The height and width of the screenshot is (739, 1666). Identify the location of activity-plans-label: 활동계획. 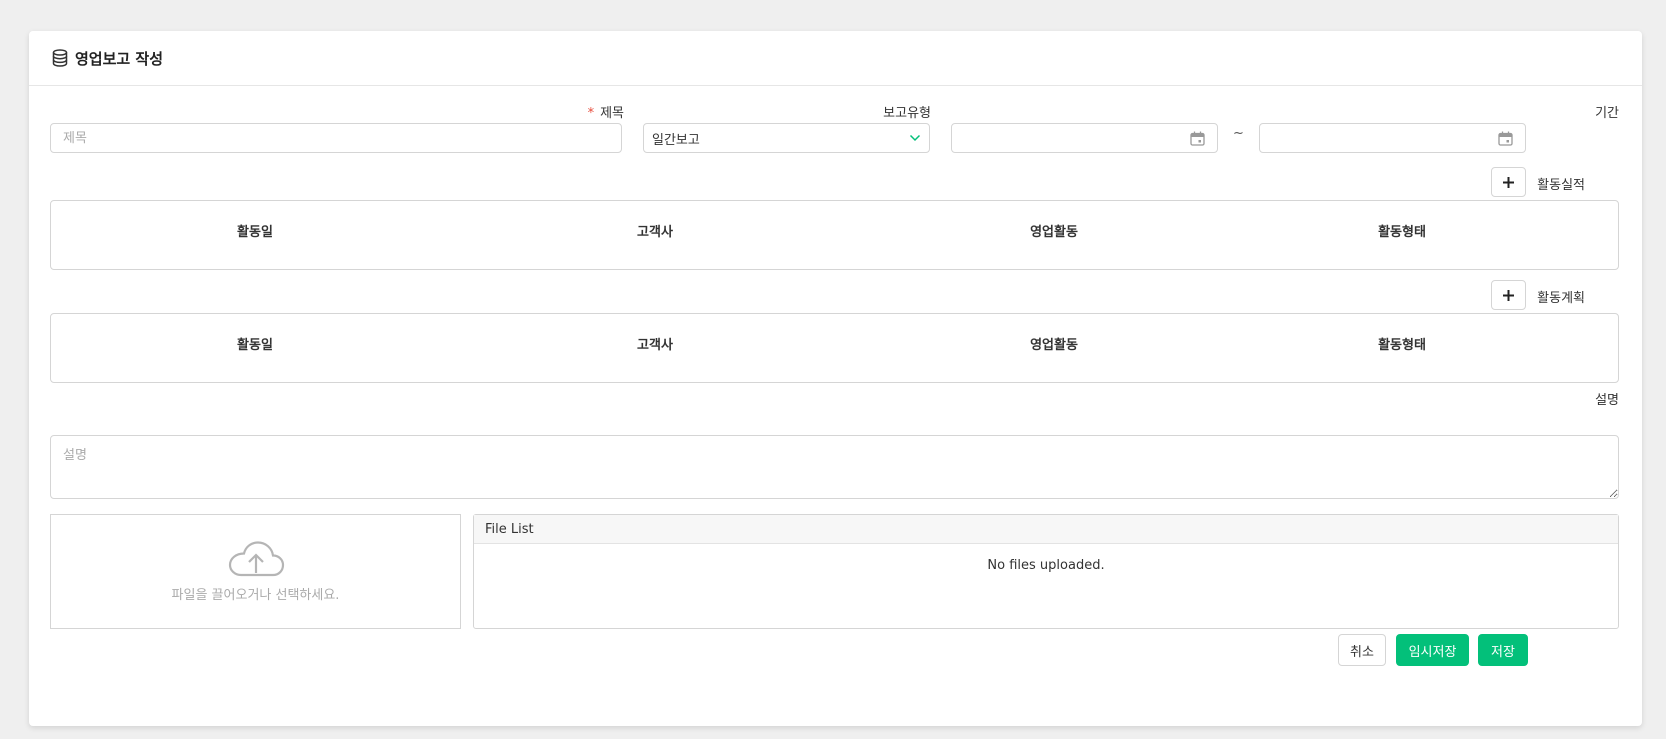
(1561, 298).